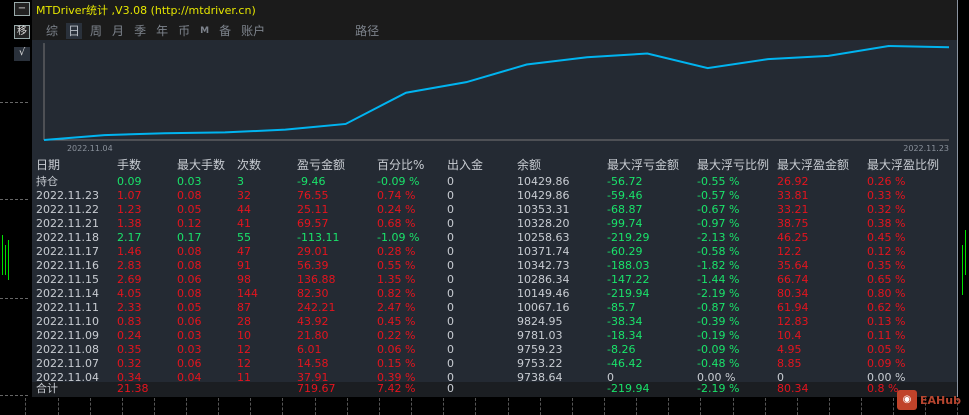 This screenshot has width=969, height=415. I want to click on cell-lots: 1.07, so click(129, 195).